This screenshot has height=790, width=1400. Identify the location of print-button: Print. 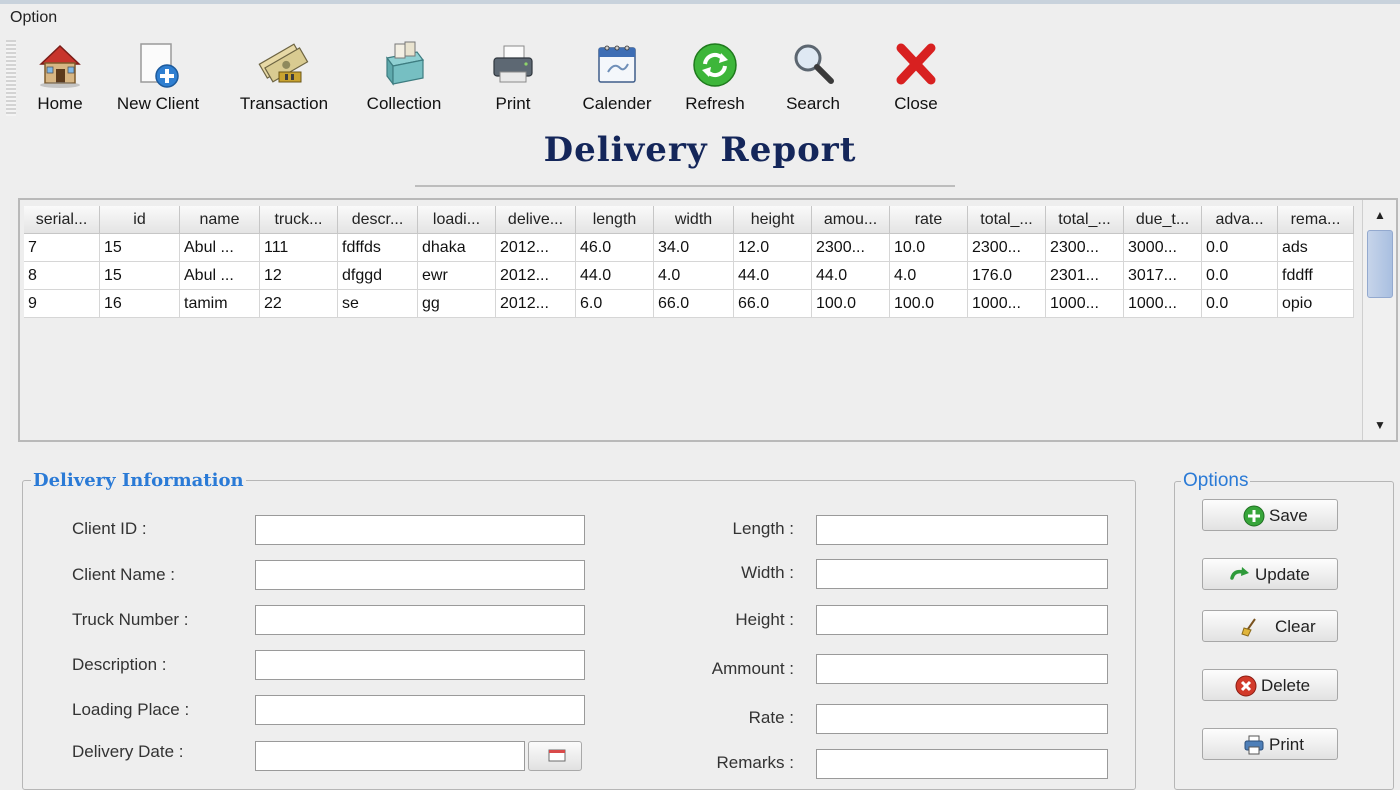
(1270, 744).